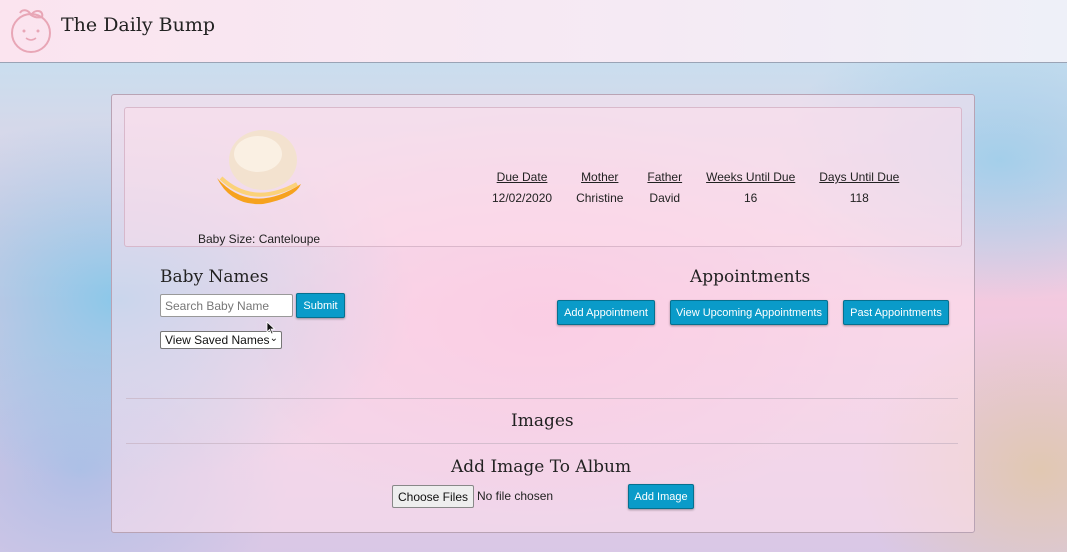  Describe the element at coordinates (749, 312) in the screenshot. I see `view-upcoming-appointments-button: View Upcoming Appointments` at that location.